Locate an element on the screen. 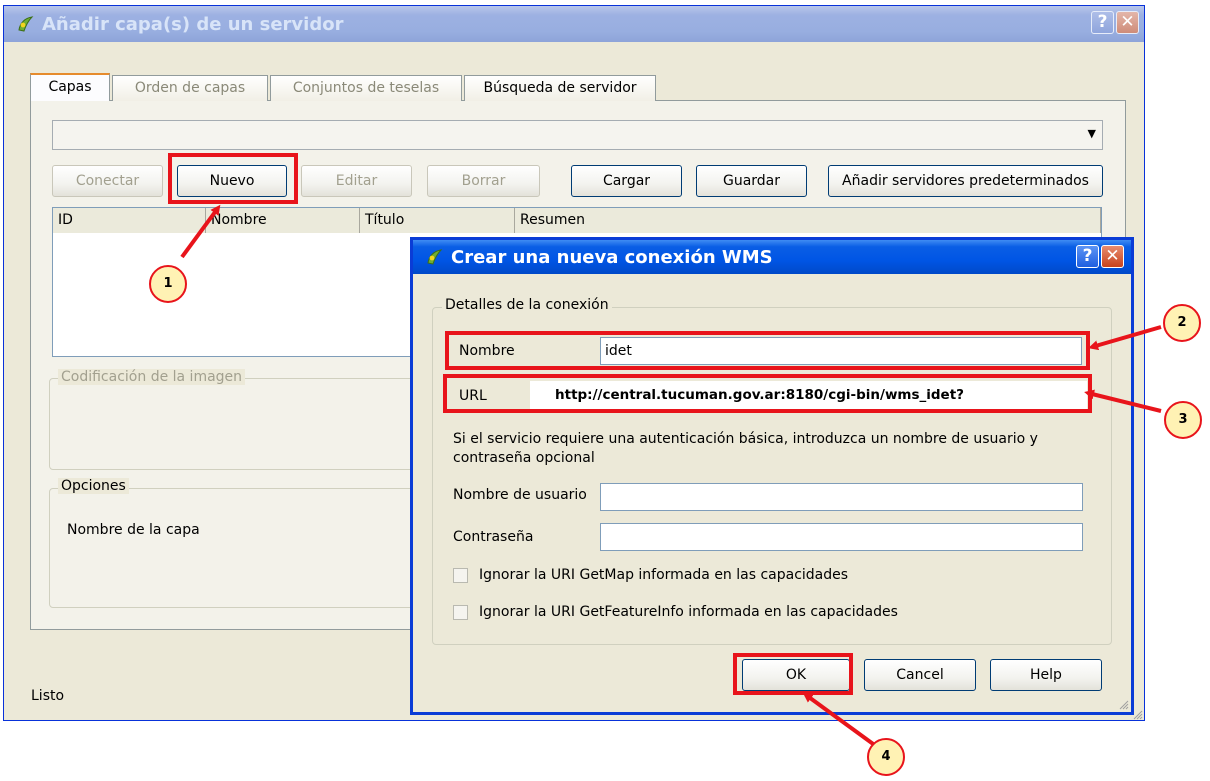 The height and width of the screenshot is (781, 1210). callout-1: 1 is located at coordinates (168, 284).